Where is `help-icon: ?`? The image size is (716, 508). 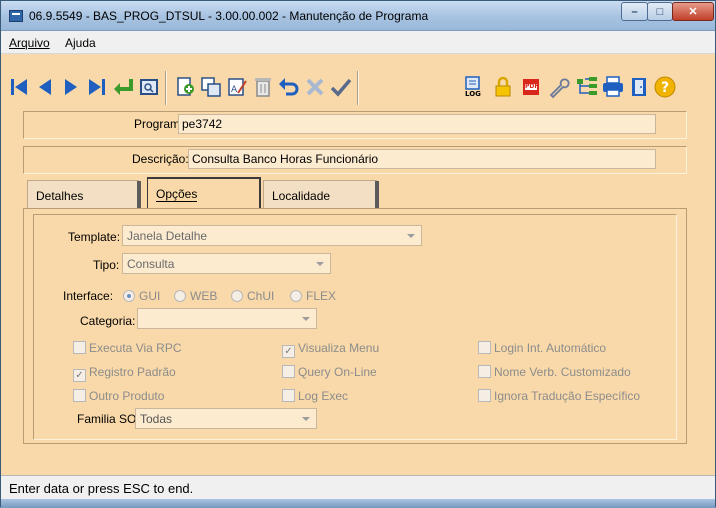
help-icon: ? is located at coordinates (665, 87).